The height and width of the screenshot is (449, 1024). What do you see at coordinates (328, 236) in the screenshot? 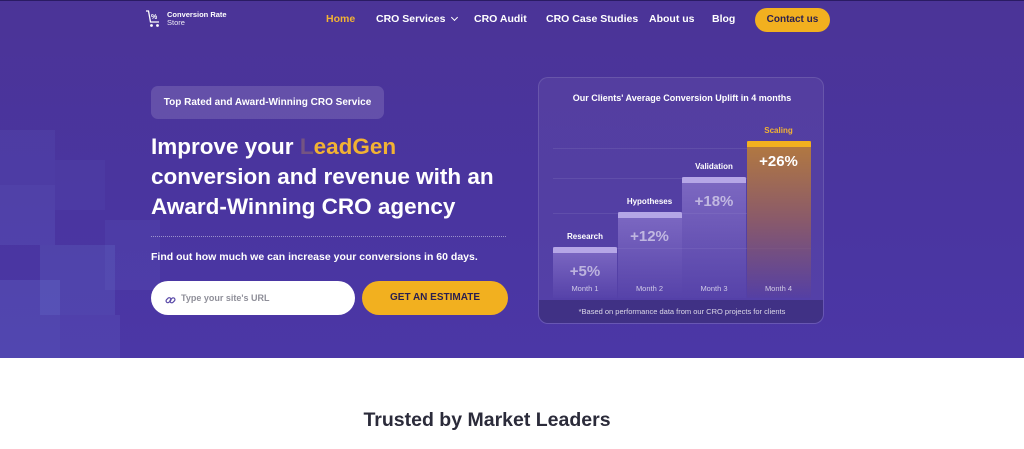
I see `dotted-divider` at bounding box center [328, 236].